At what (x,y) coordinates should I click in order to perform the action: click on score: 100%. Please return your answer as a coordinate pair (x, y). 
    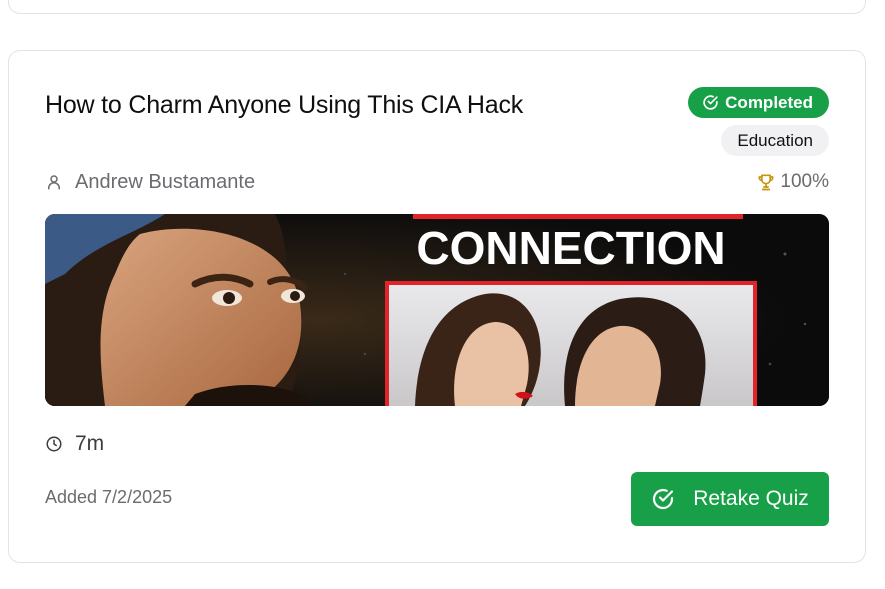
    Looking at the image, I should click on (792, 182).